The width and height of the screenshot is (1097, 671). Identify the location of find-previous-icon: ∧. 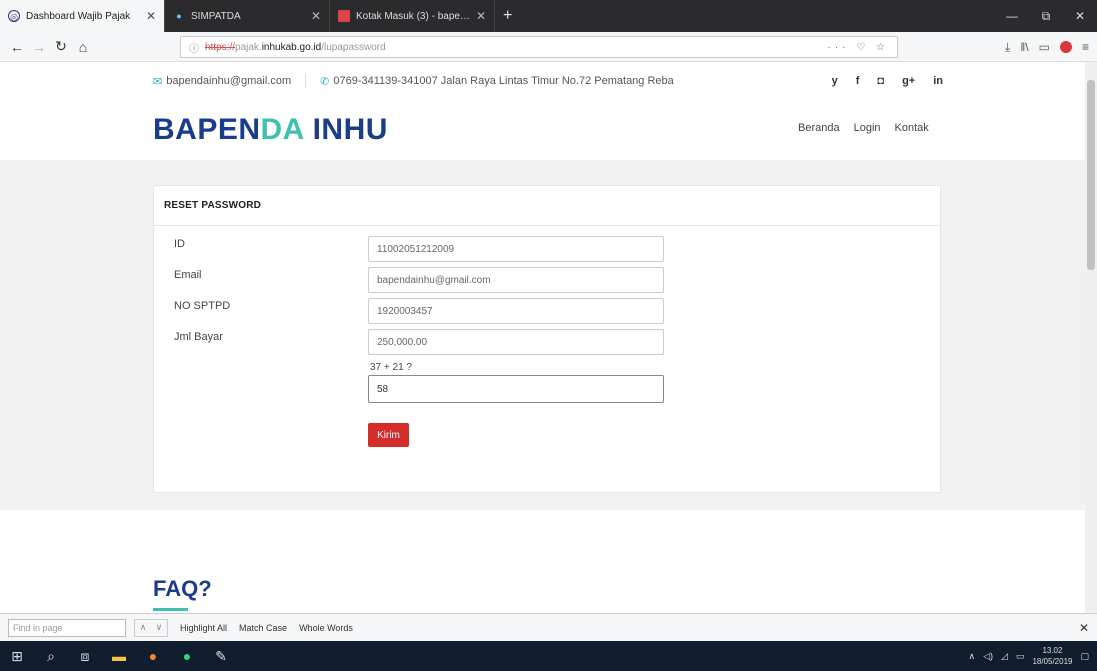
(143, 628).